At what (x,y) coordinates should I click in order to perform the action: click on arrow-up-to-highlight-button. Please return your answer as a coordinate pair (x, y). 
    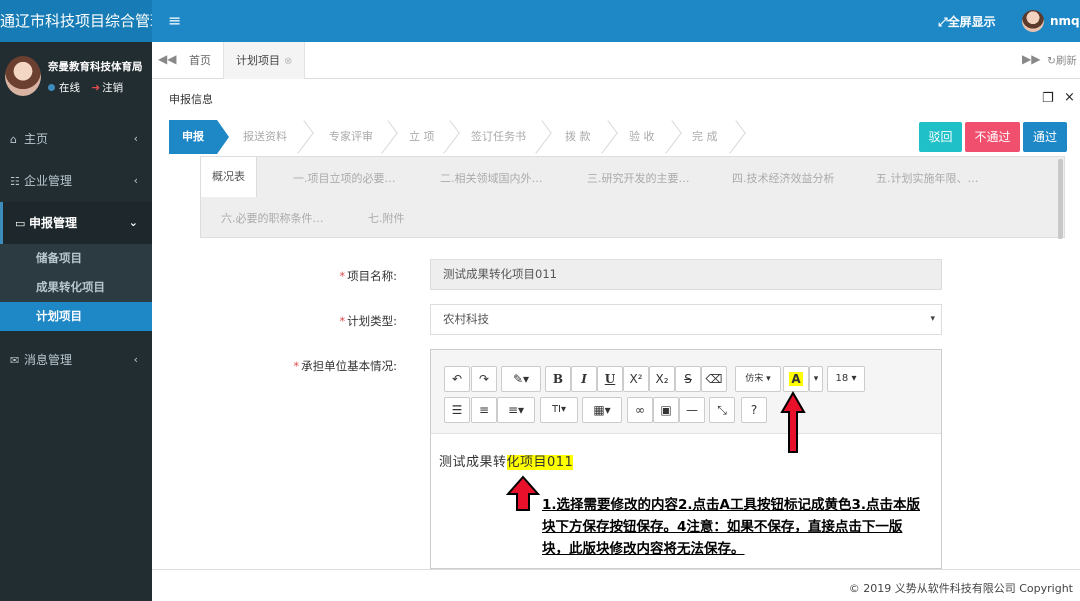
    Looking at the image, I should click on (793, 422).